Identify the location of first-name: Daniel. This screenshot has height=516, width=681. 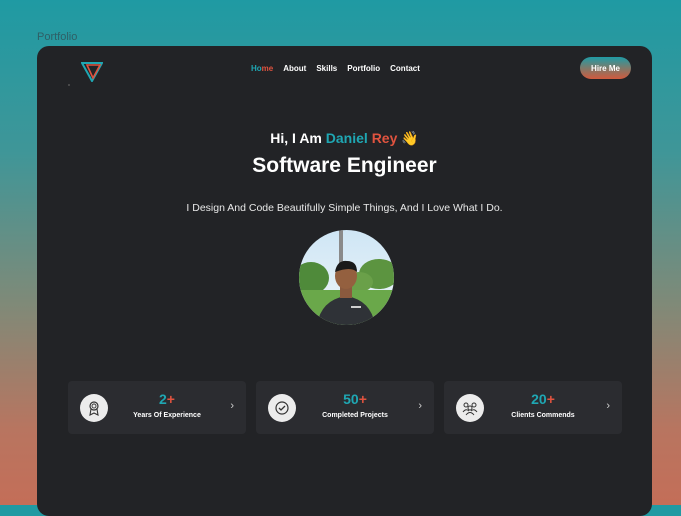
(346, 138).